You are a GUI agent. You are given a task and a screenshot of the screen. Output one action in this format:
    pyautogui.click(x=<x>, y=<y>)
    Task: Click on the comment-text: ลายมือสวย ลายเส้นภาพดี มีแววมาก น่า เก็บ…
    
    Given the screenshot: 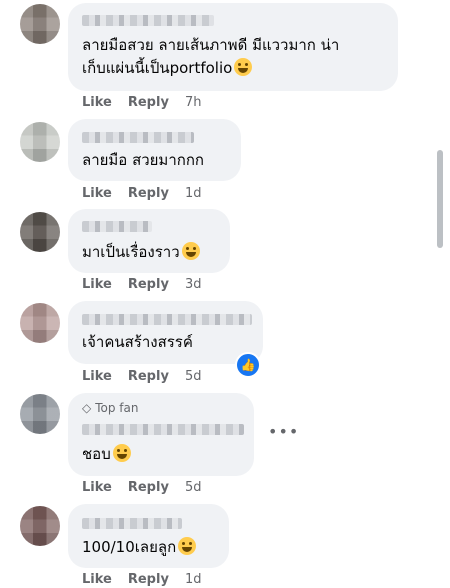 What is the action you would take?
    pyautogui.click(x=234, y=57)
    